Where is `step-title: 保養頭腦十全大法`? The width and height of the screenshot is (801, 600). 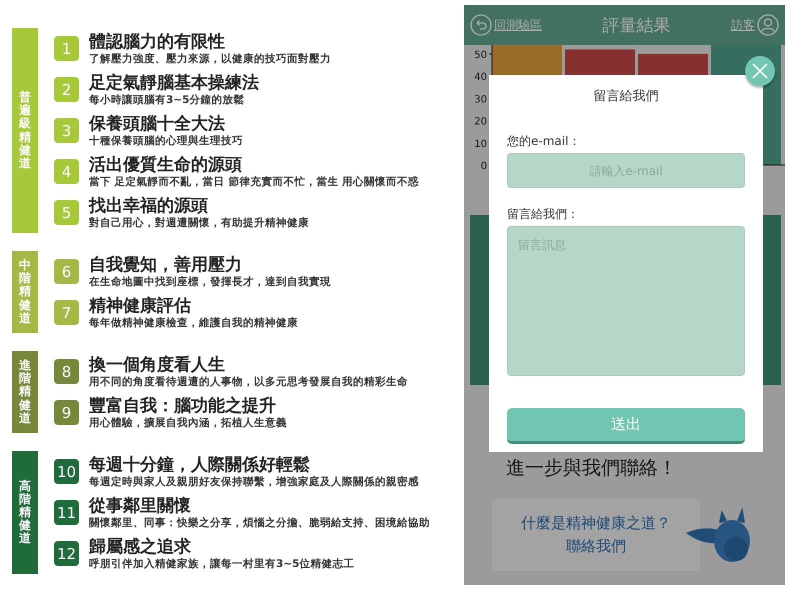 step-title: 保養頭腦十全大法 is located at coordinates (157, 124).